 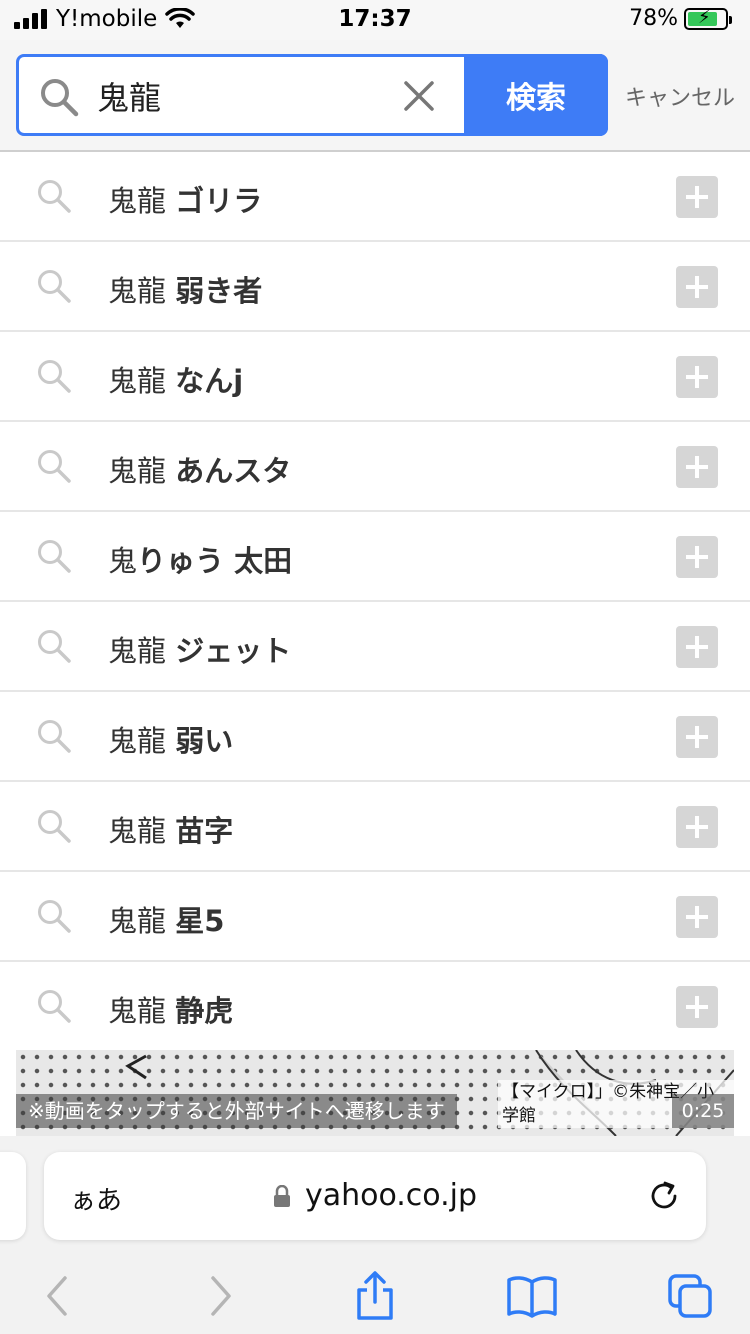 I want to click on tabs-icon, so click(x=690, y=1296).